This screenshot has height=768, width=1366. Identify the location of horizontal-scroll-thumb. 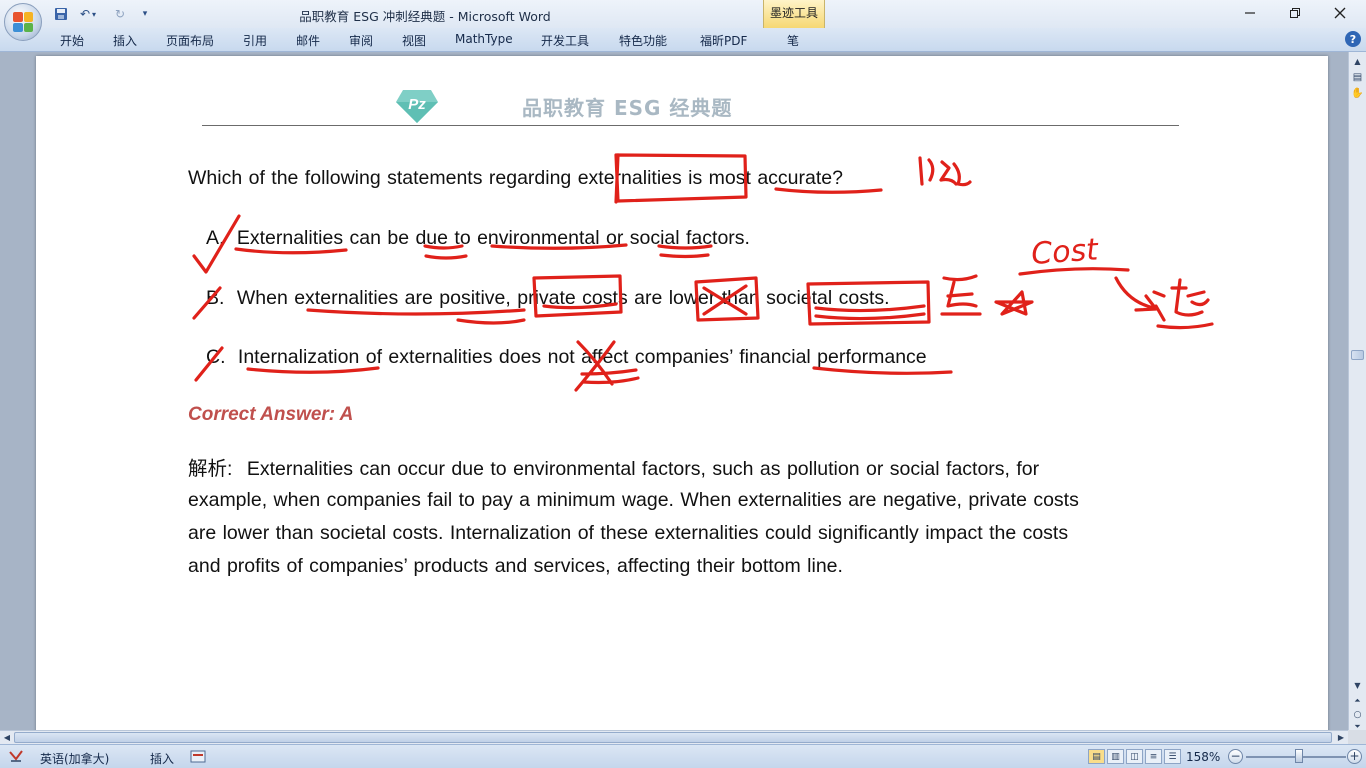
(673, 737).